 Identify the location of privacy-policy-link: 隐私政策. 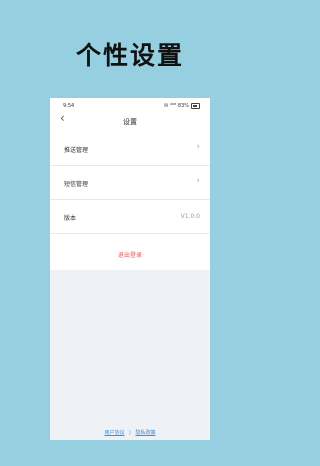
(145, 433).